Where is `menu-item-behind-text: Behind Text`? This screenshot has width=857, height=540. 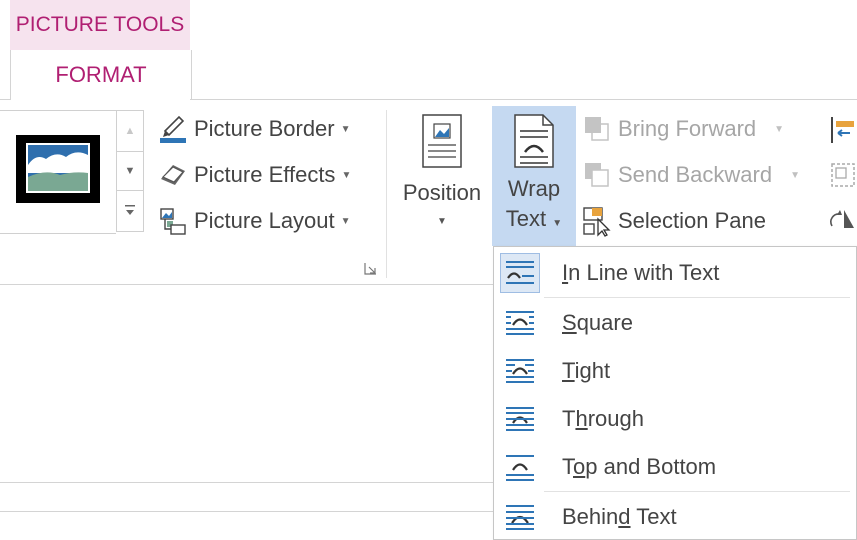
menu-item-behind-text: Behind Text is located at coordinates (675, 517).